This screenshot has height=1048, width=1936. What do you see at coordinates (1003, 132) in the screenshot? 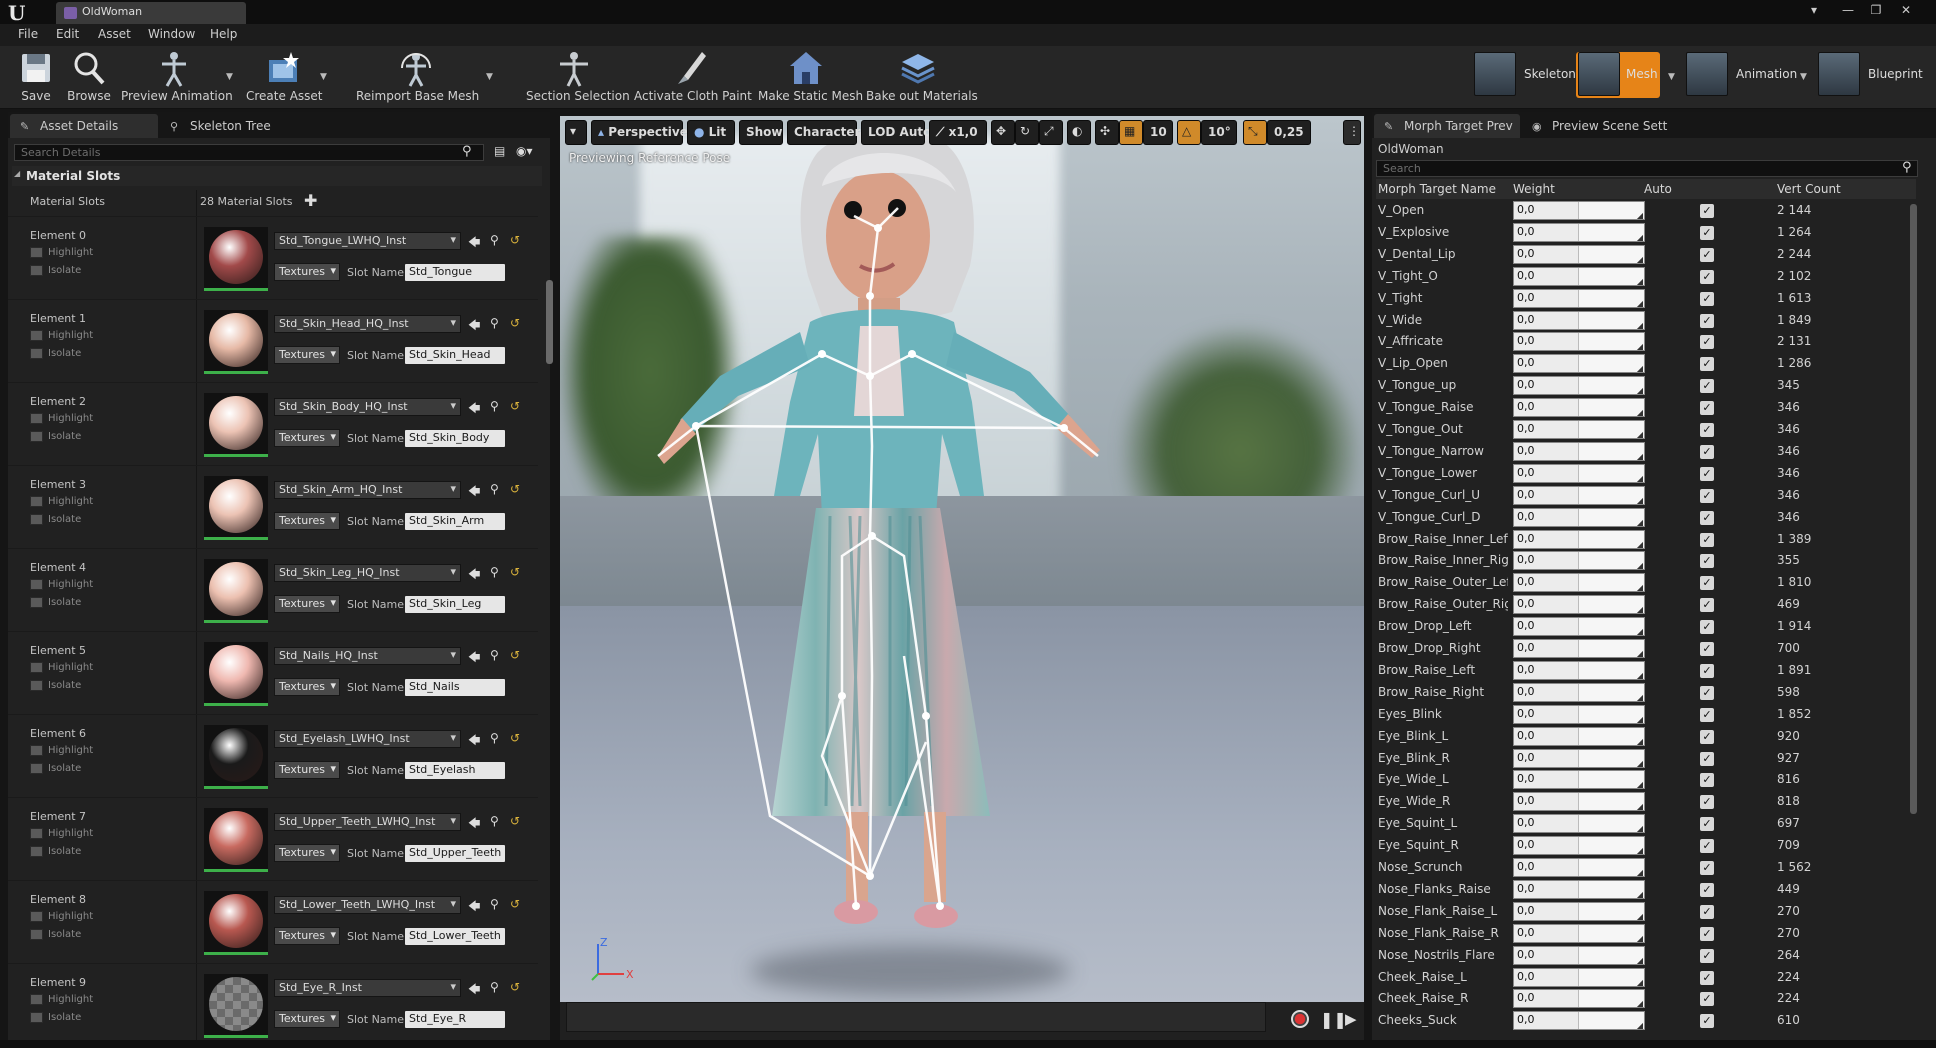
I see `translate-tool-icon: ✥` at bounding box center [1003, 132].